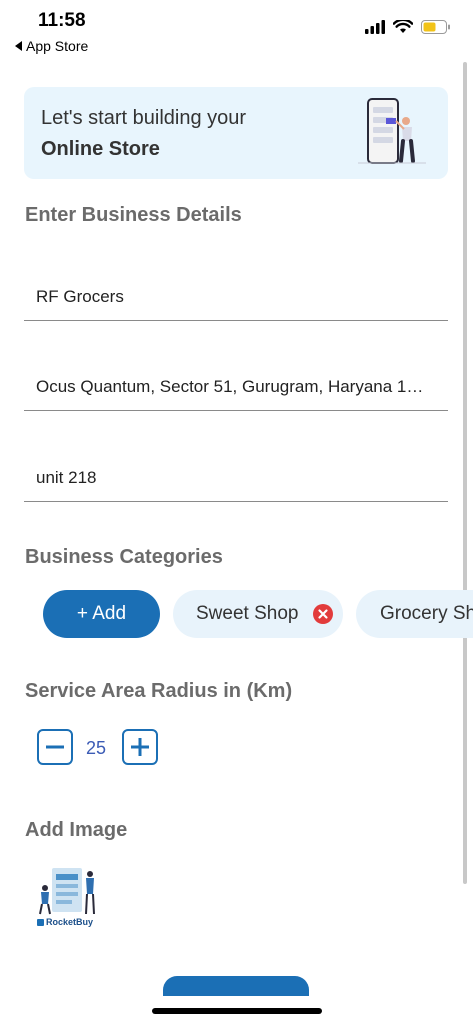 This screenshot has width=473, height=1024. I want to click on plus-icon, so click(140, 747).